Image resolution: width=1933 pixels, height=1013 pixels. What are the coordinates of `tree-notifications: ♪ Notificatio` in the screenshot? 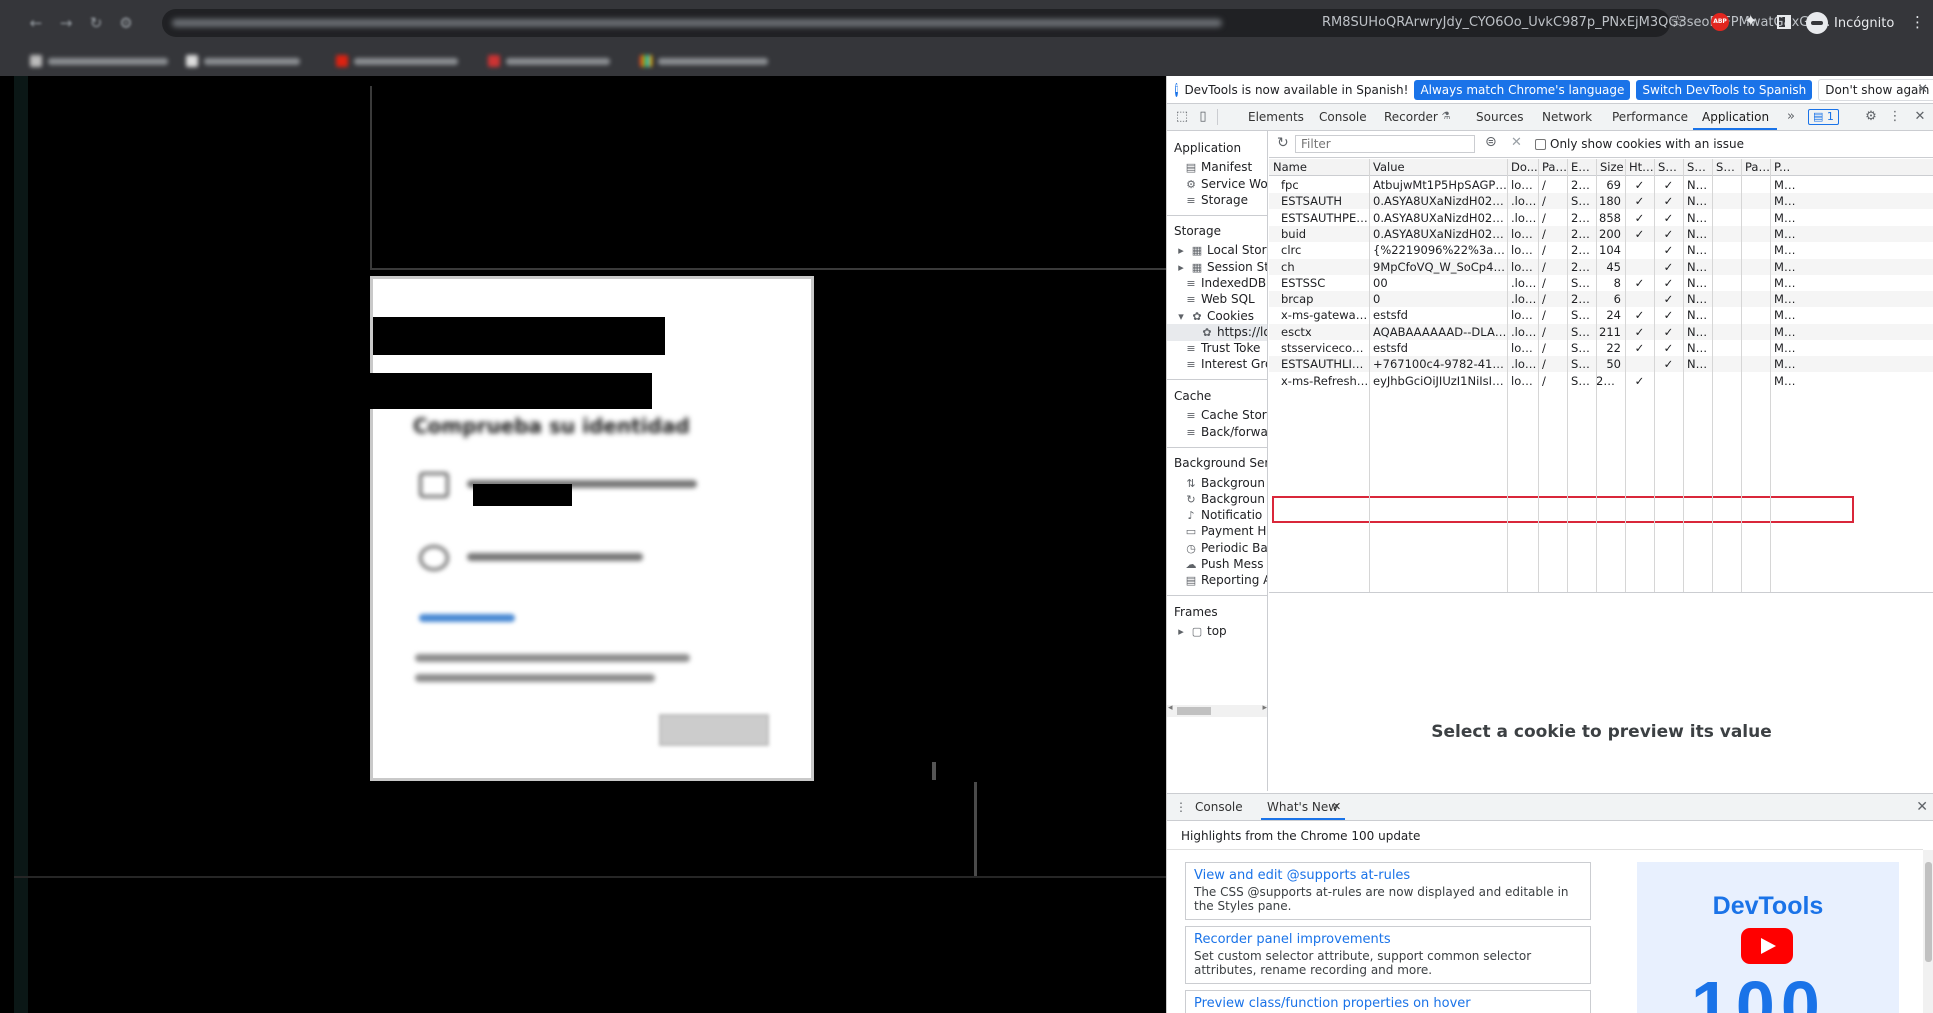 It's located at (1223, 515).